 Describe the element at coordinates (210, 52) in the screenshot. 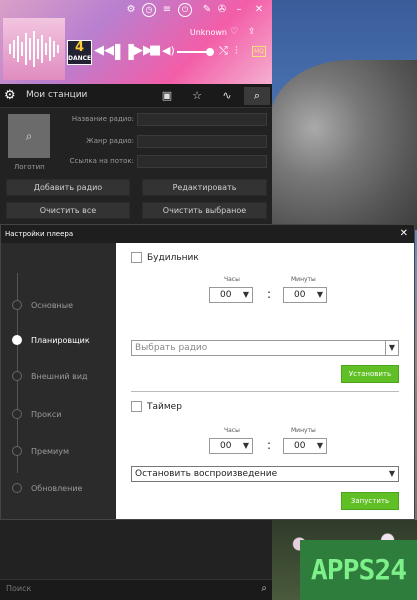

I see `volume-knob` at that location.